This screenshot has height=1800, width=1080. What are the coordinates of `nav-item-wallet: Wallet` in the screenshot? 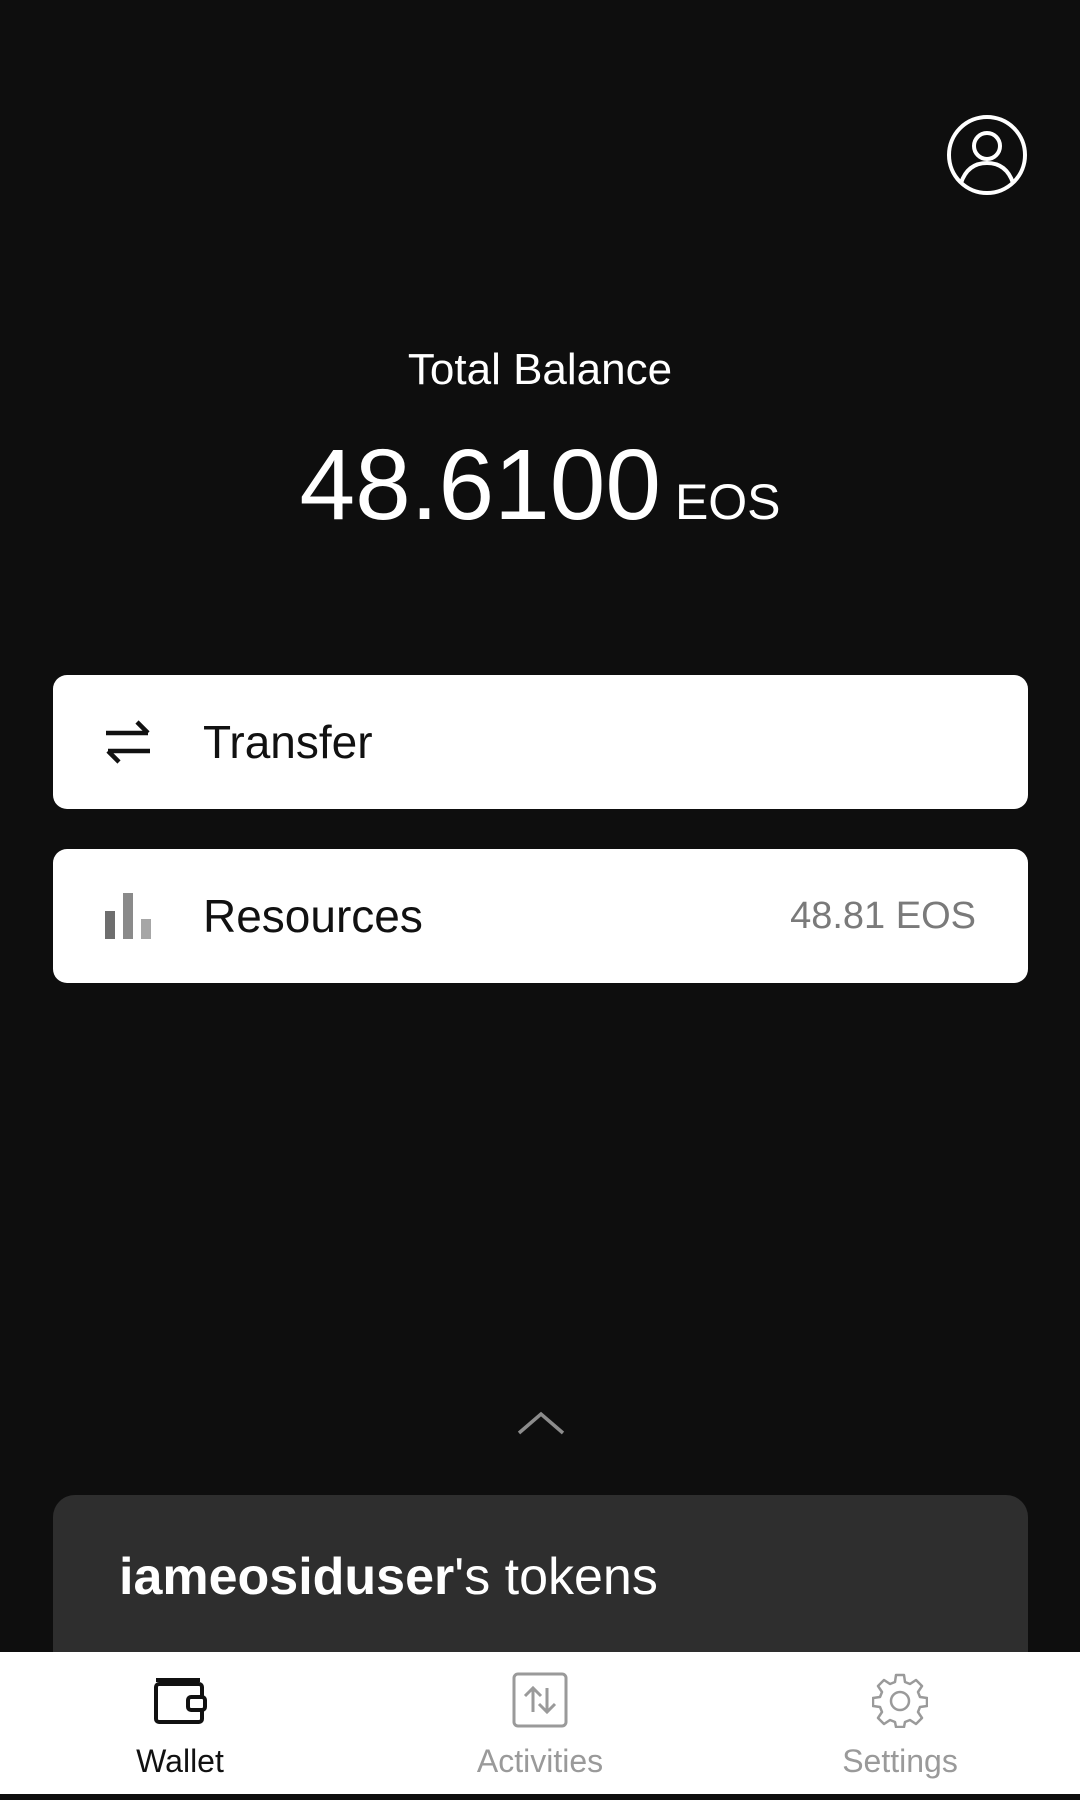 It's located at (180, 1723).